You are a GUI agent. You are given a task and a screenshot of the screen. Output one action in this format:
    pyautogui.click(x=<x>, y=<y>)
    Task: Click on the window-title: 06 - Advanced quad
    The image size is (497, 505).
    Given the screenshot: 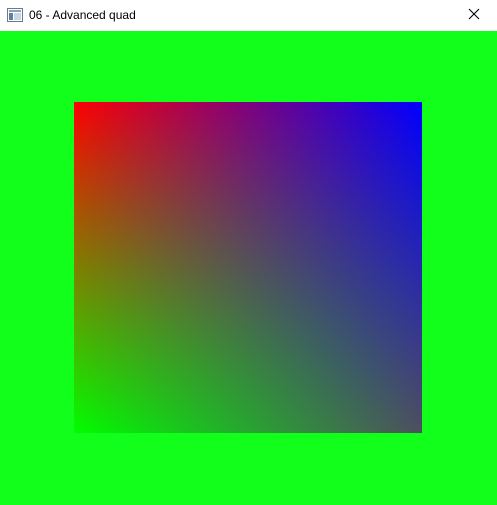 What is the action you would take?
    pyautogui.click(x=82, y=15)
    